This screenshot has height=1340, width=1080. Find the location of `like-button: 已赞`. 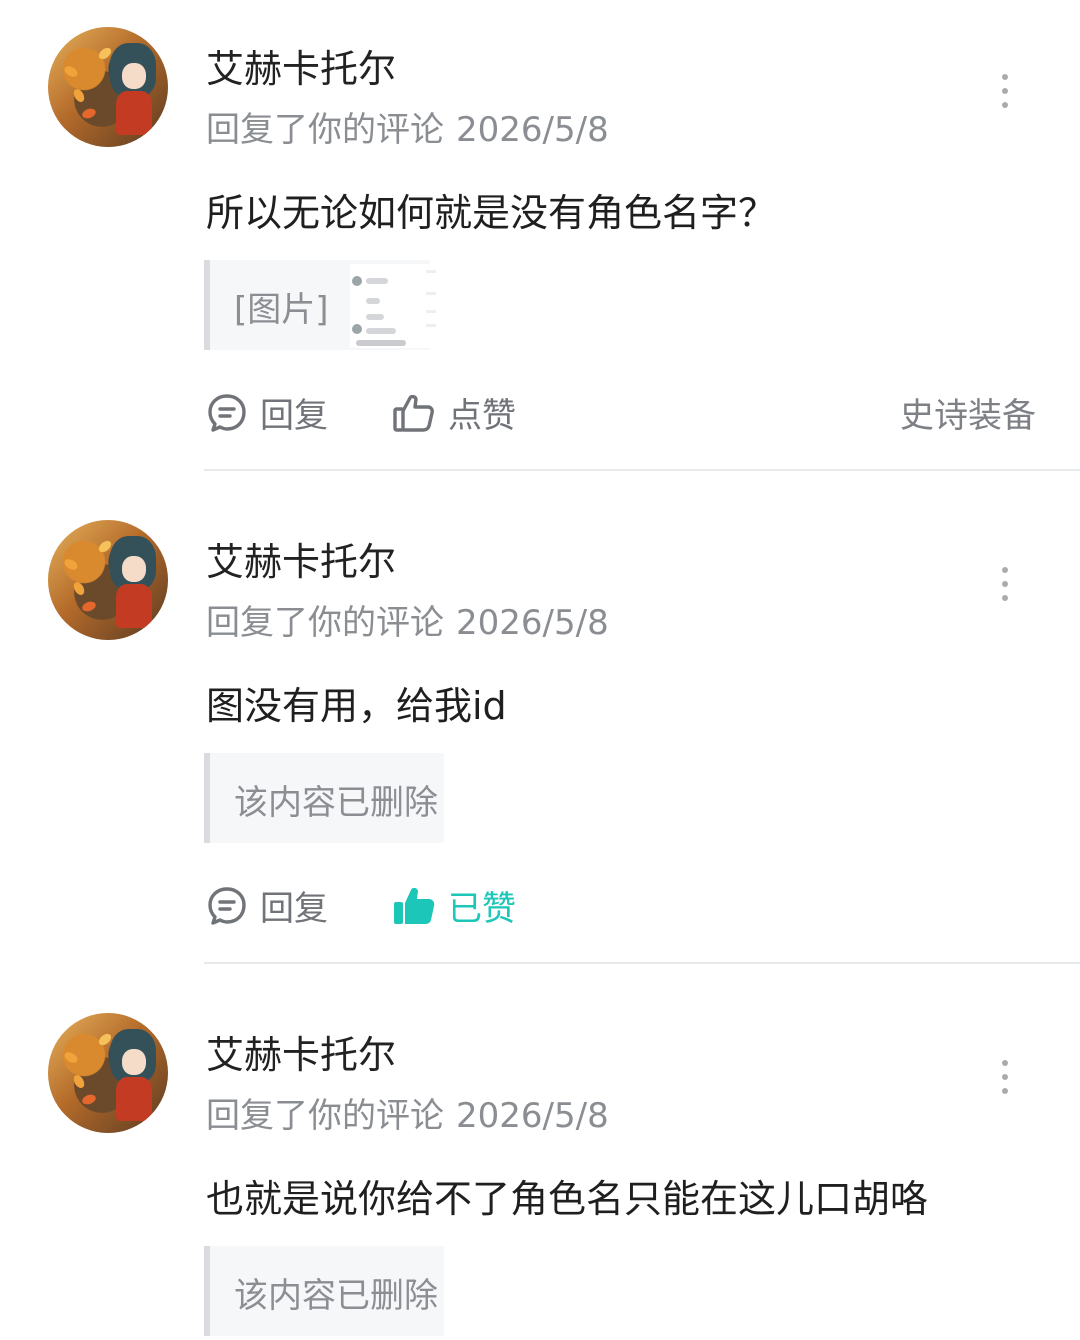

like-button: 已赞 is located at coordinates (454, 905).